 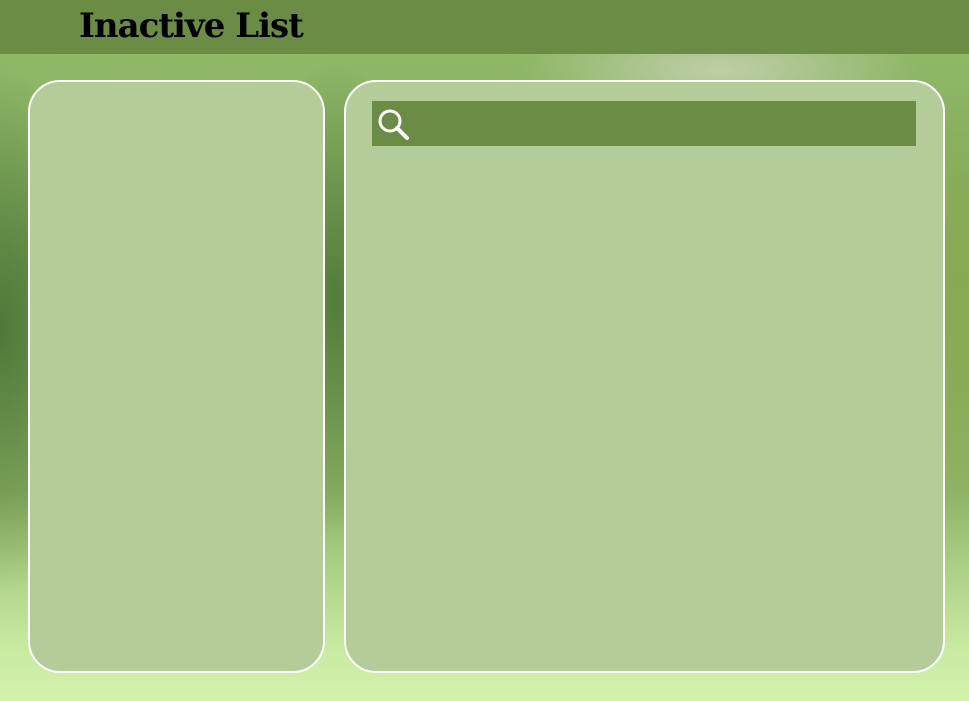 I want to click on search-icon, so click(x=393, y=124).